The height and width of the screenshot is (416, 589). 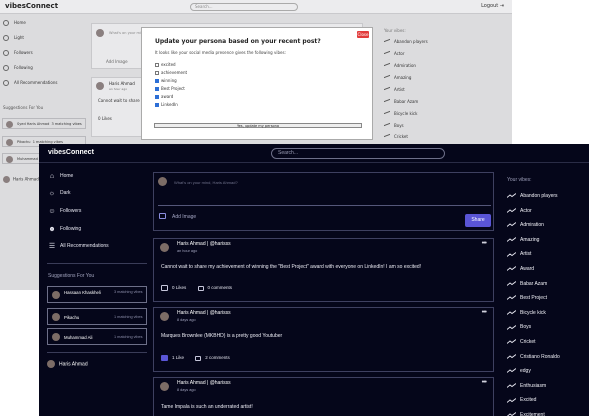 What do you see at coordinates (532, 225) in the screenshot?
I see `vibe-label: Admiration` at bounding box center [532, 225].